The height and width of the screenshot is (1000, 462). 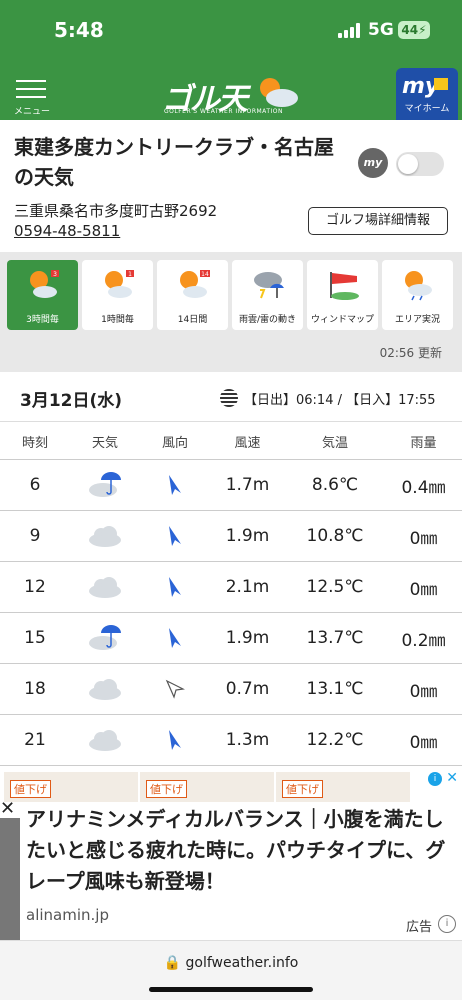 I want to click on header-wind-speed: 風速, so click(x=247, y=443).